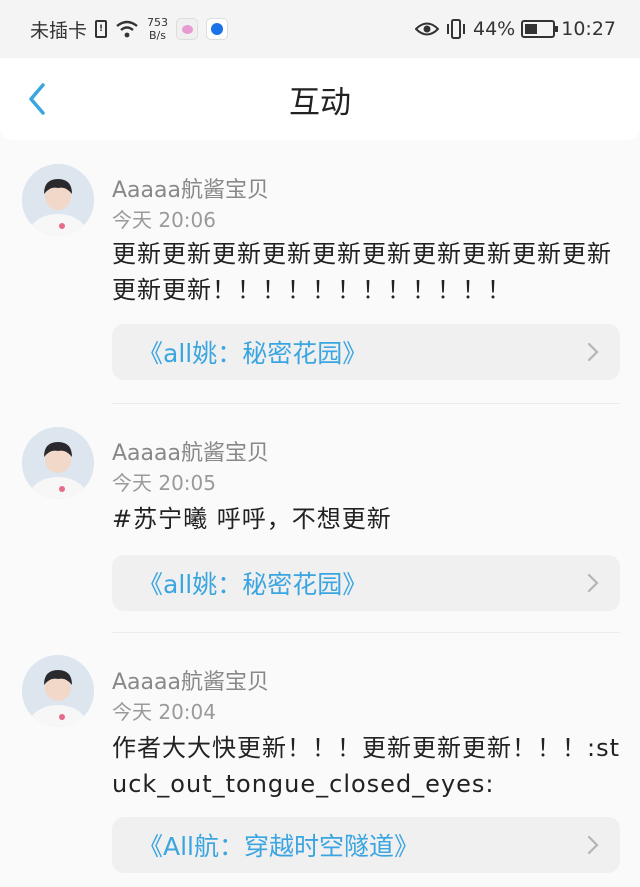  Describe the element at coordinates (540, 29) in the screenshot. I see `battery-icon` at that location.